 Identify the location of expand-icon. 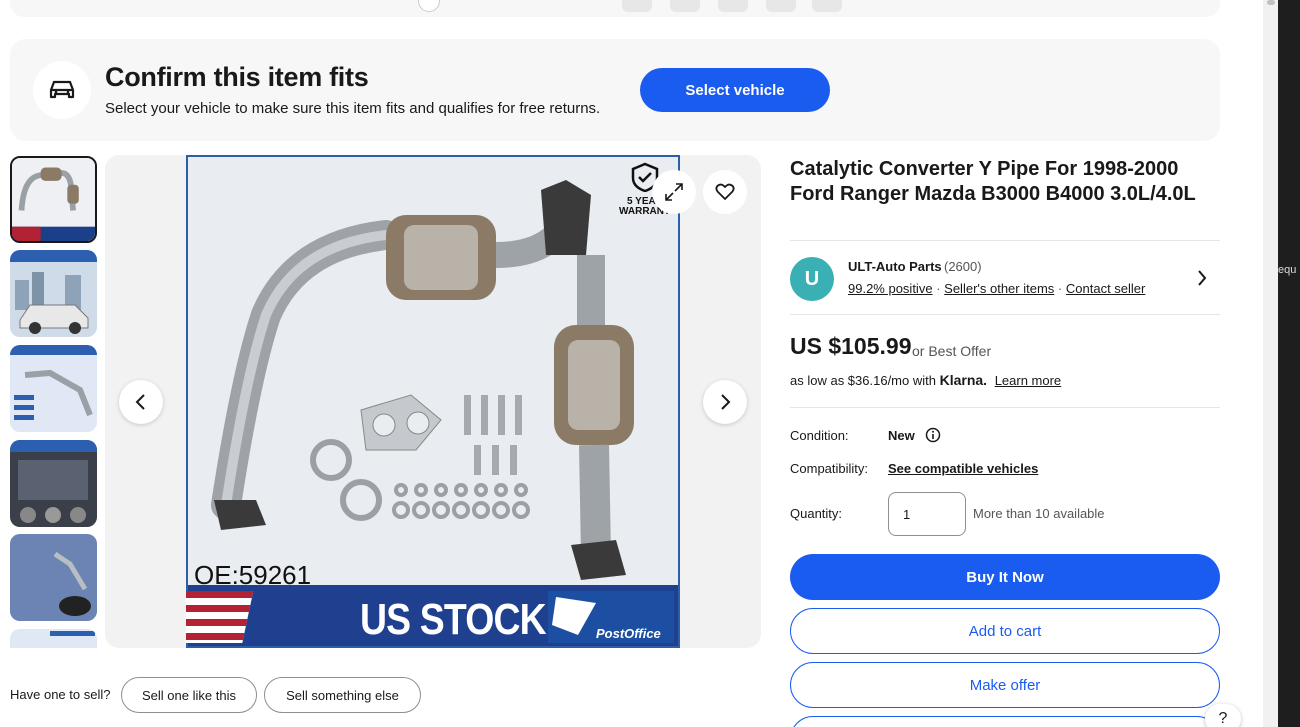
(674, 192).